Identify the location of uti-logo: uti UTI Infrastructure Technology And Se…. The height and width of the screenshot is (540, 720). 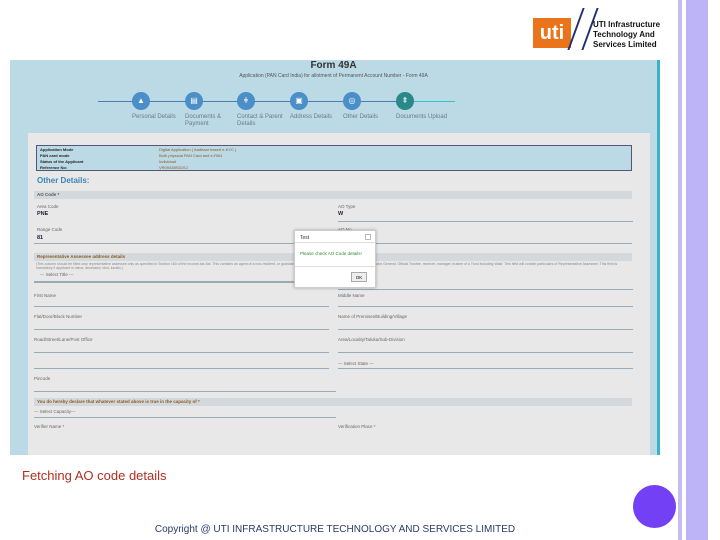
(603, 30).